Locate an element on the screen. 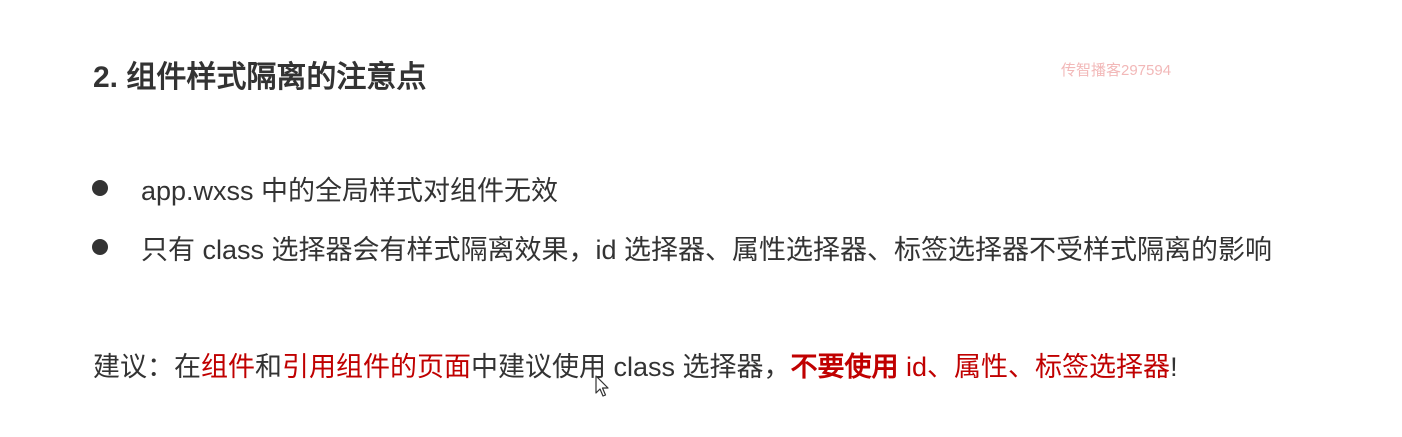 This screenshot has width=1402, height=437. advice-emphasis-component: 组件 is located at coordinates (228, 367).